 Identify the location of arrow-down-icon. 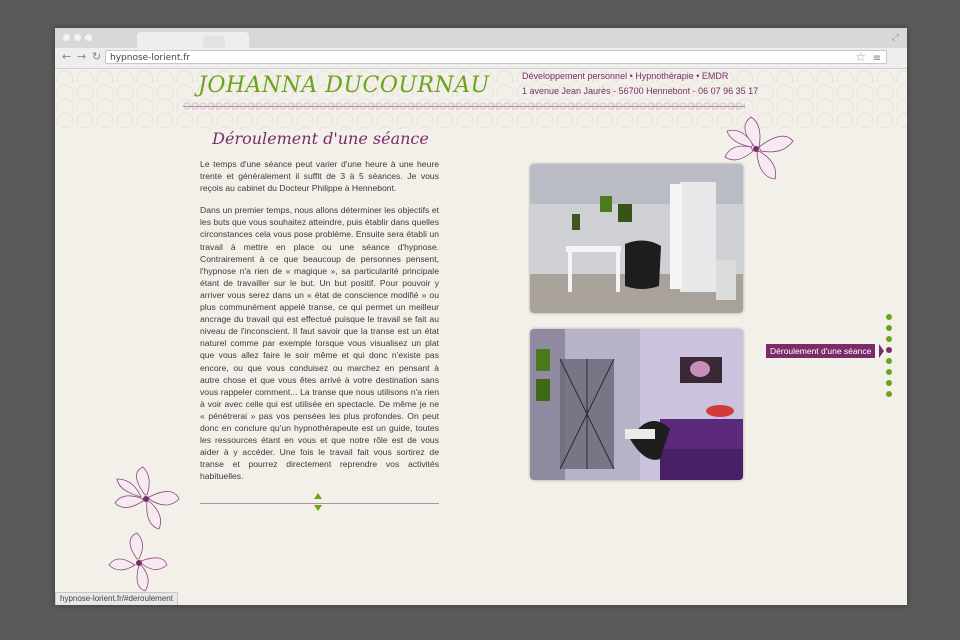
(318, 508).